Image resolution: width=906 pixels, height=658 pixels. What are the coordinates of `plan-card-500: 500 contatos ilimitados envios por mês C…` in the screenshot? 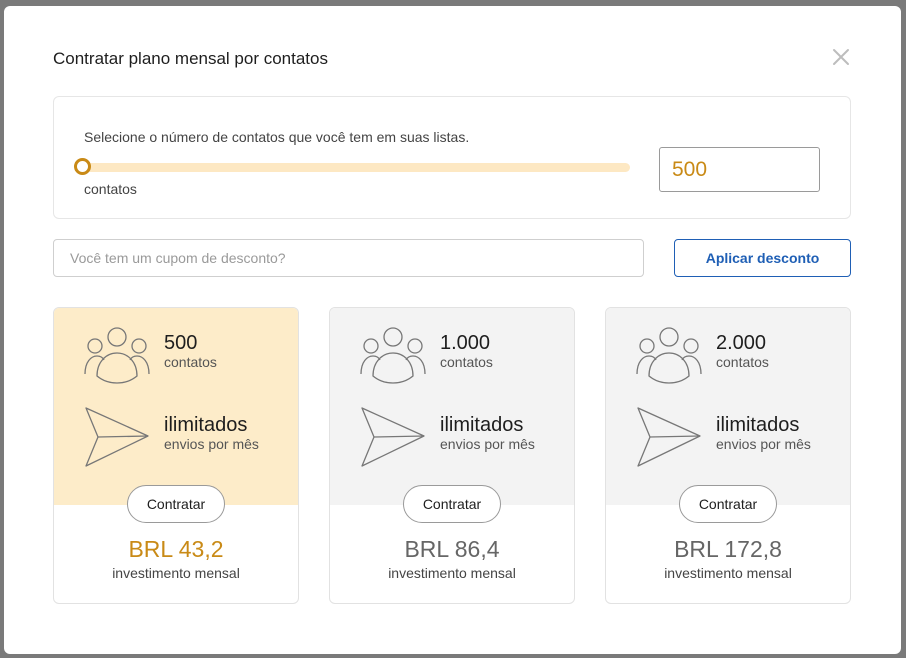 It's located at (176, 455).